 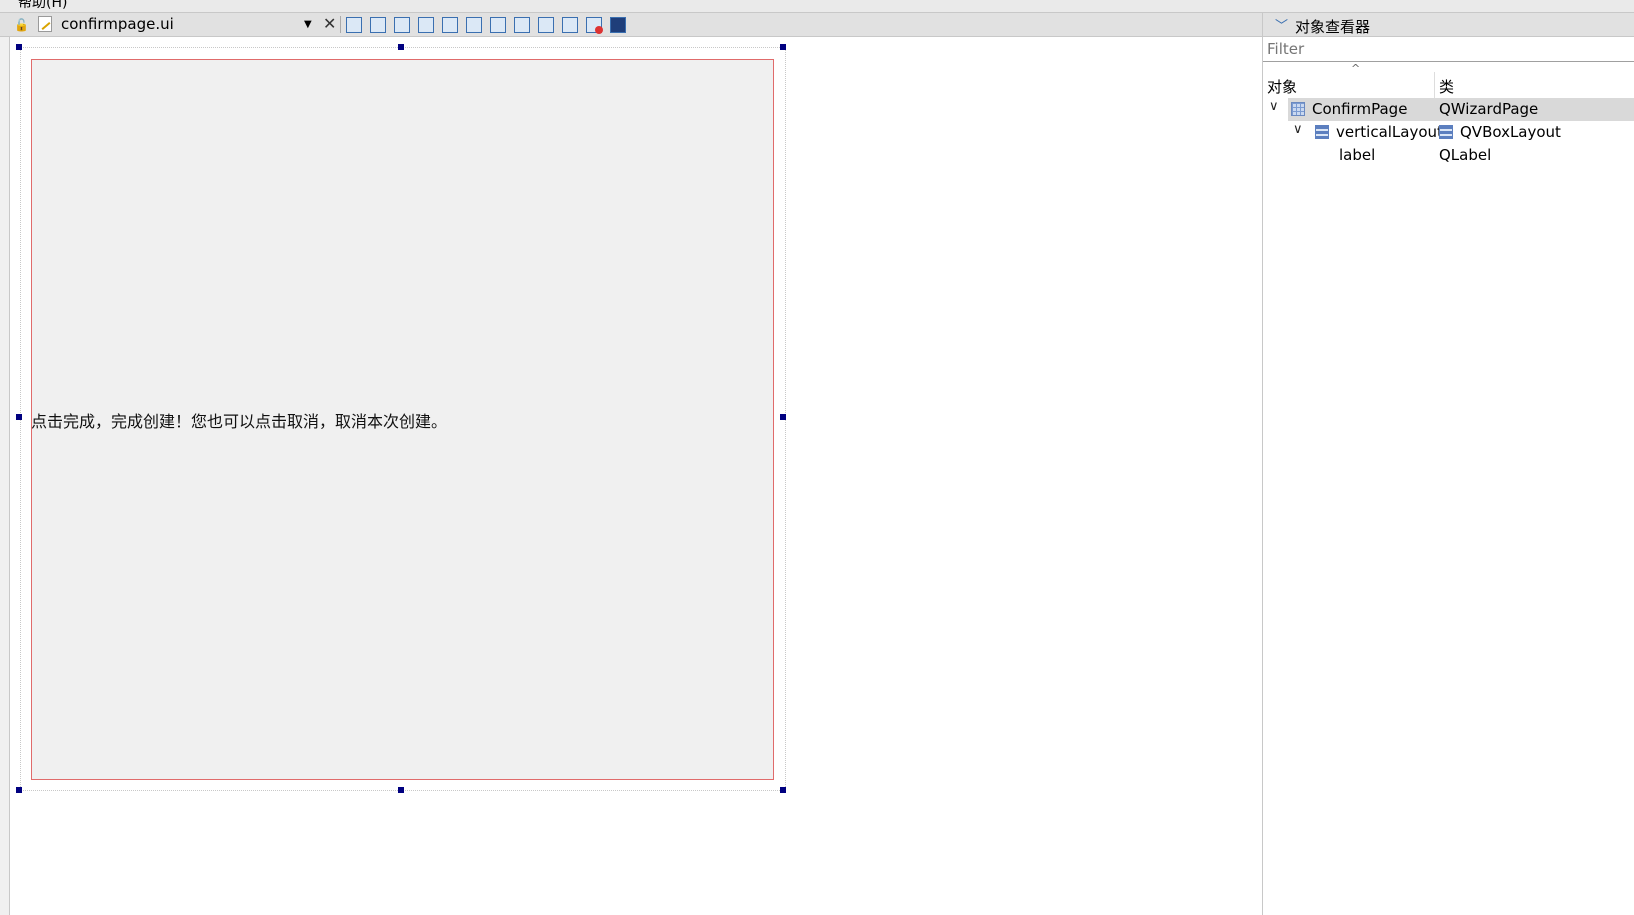 I want to click on toolbar-separator, so click(x=340, y=24).